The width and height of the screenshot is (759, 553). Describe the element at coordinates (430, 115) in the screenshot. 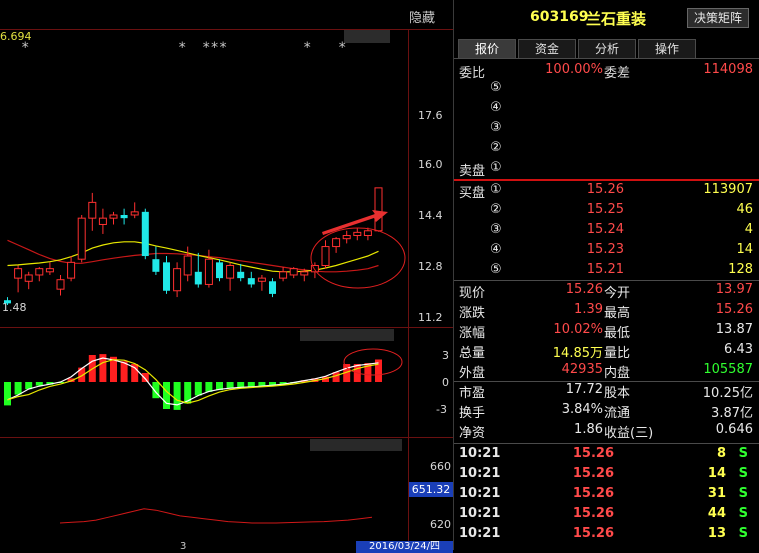

I see `price-tick: 17.6` at that location.